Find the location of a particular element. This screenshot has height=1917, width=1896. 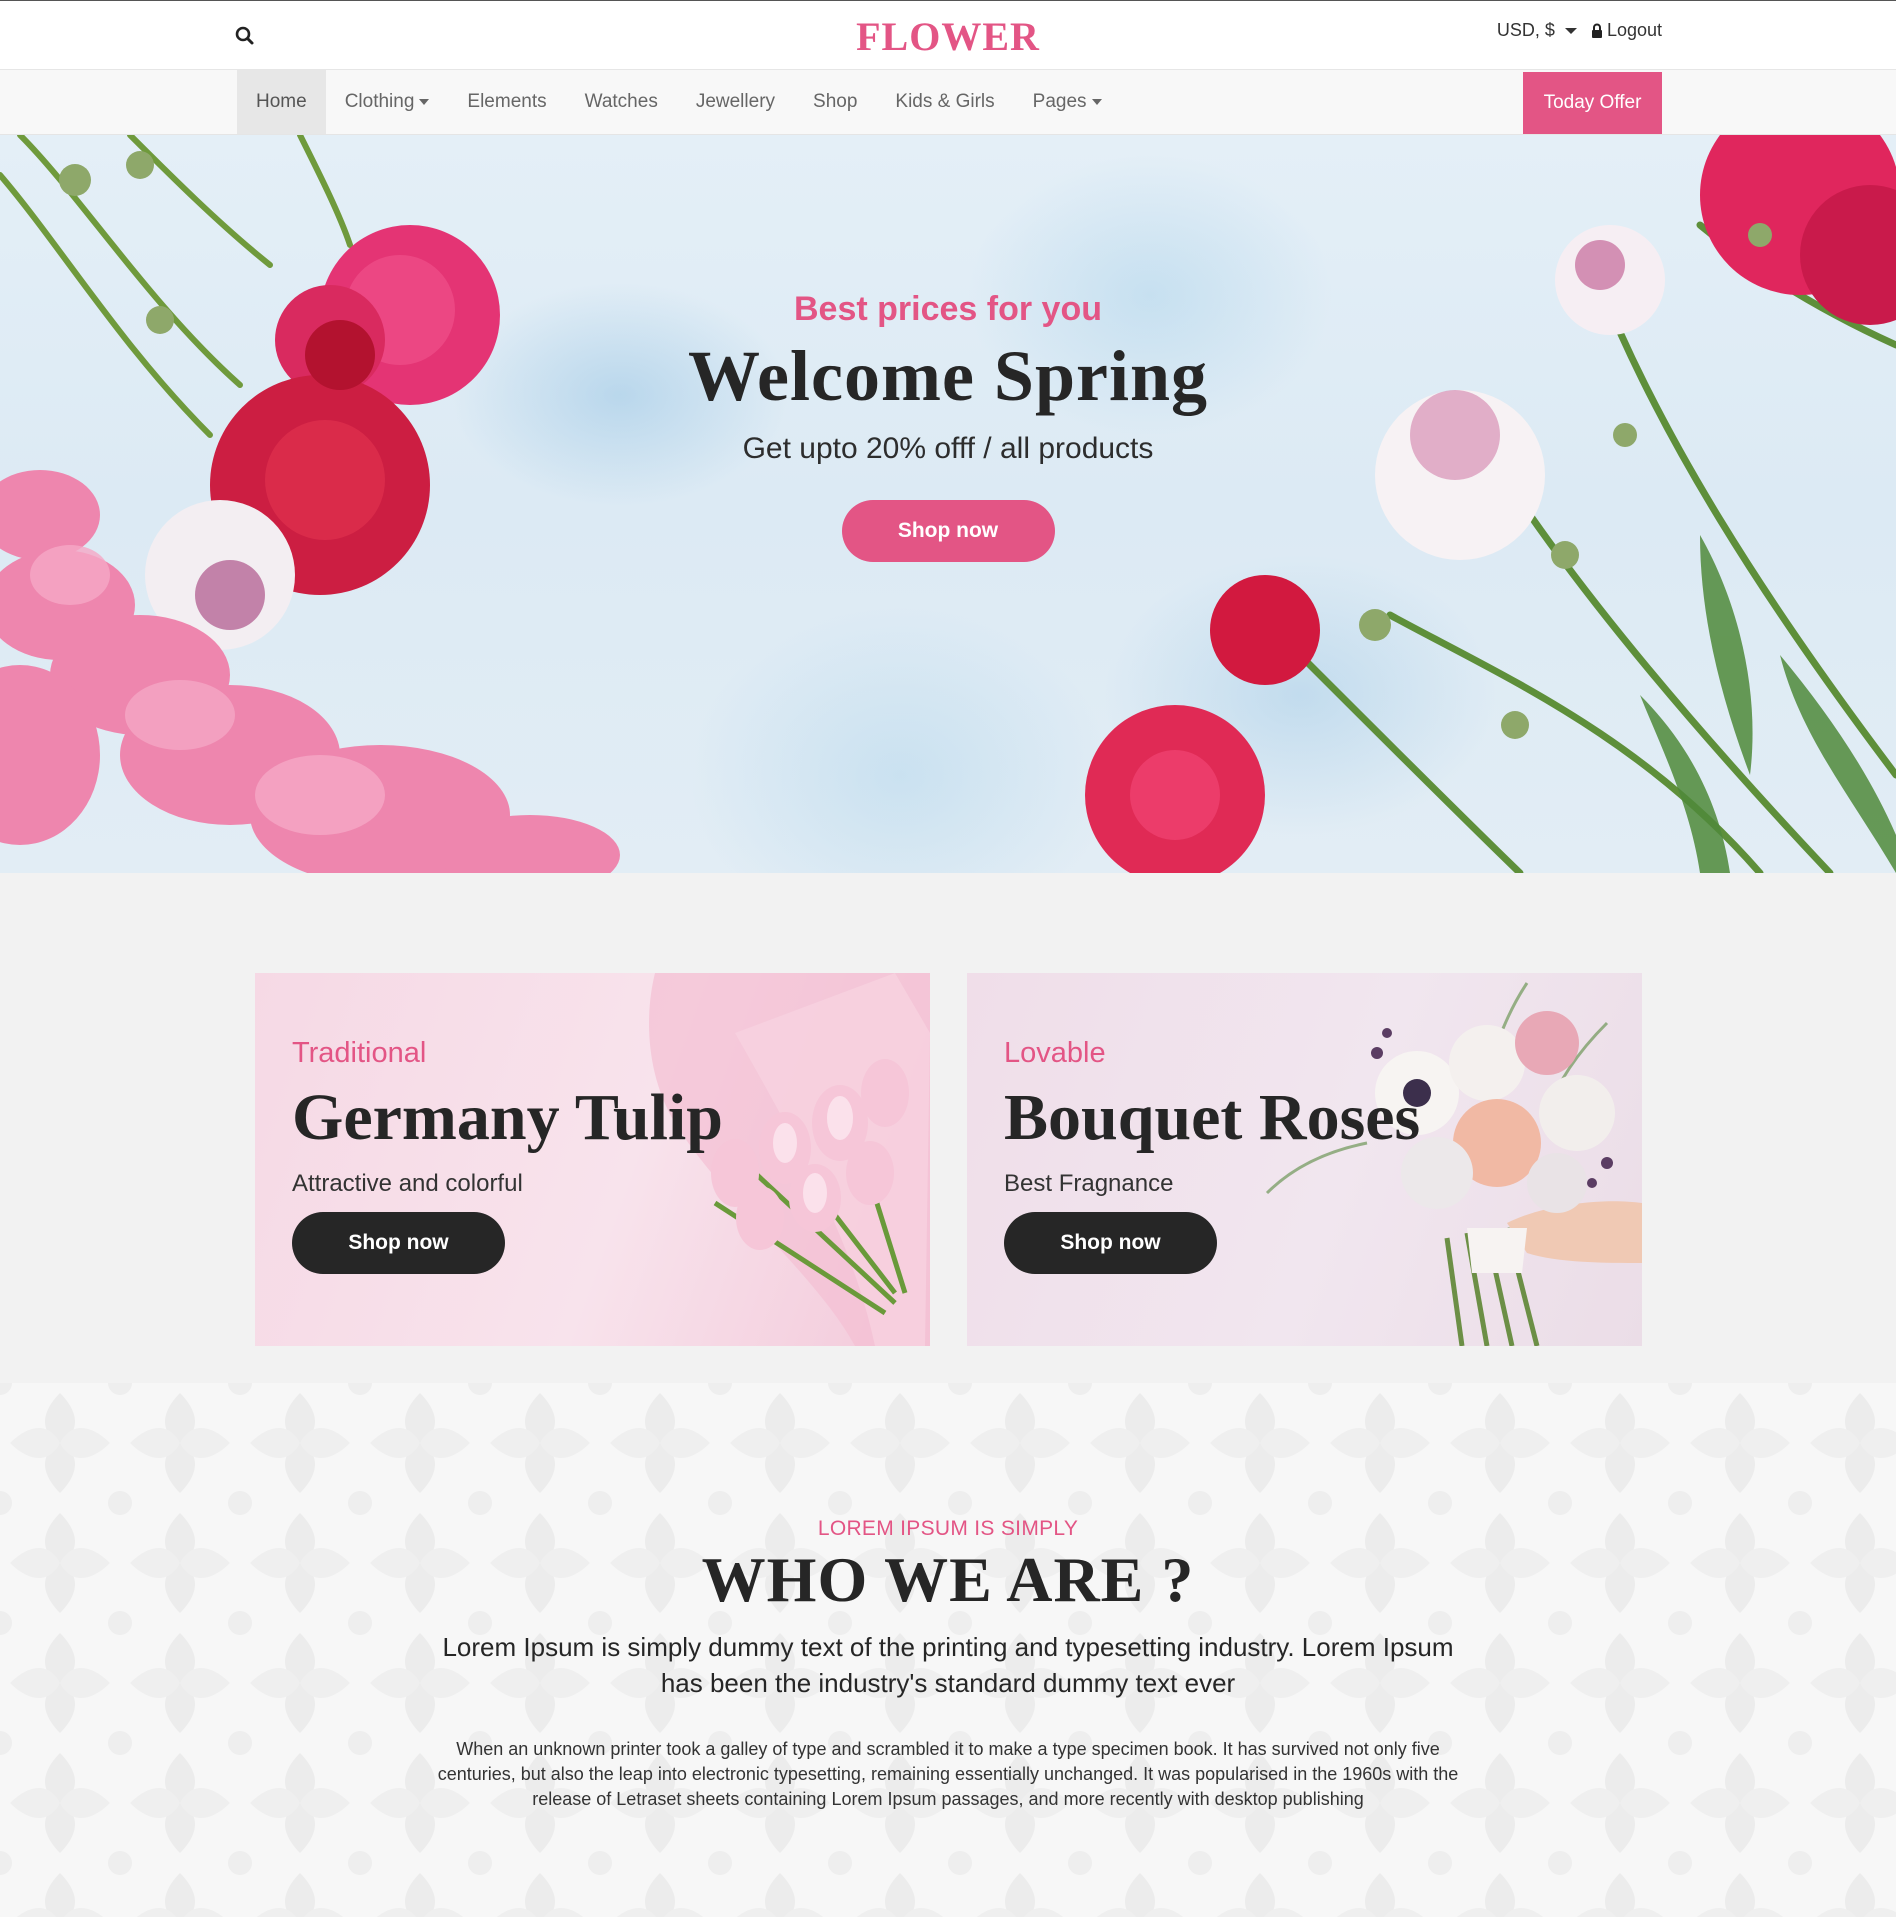

nav-item-label: Shop is located at coordinates (835, 101).